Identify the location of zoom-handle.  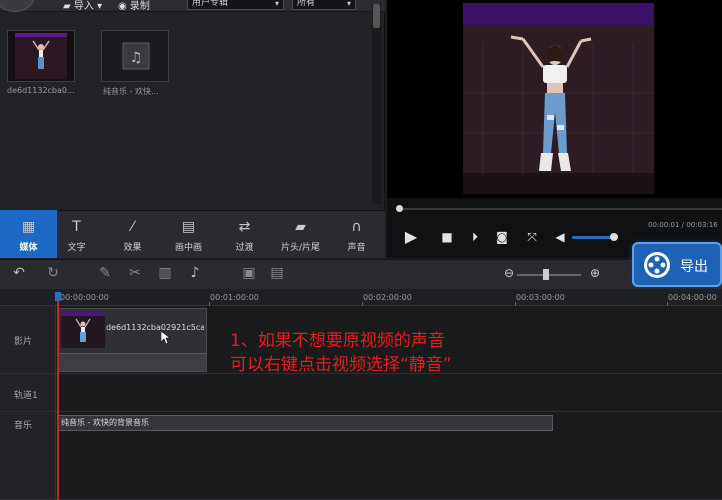
(546, 274).